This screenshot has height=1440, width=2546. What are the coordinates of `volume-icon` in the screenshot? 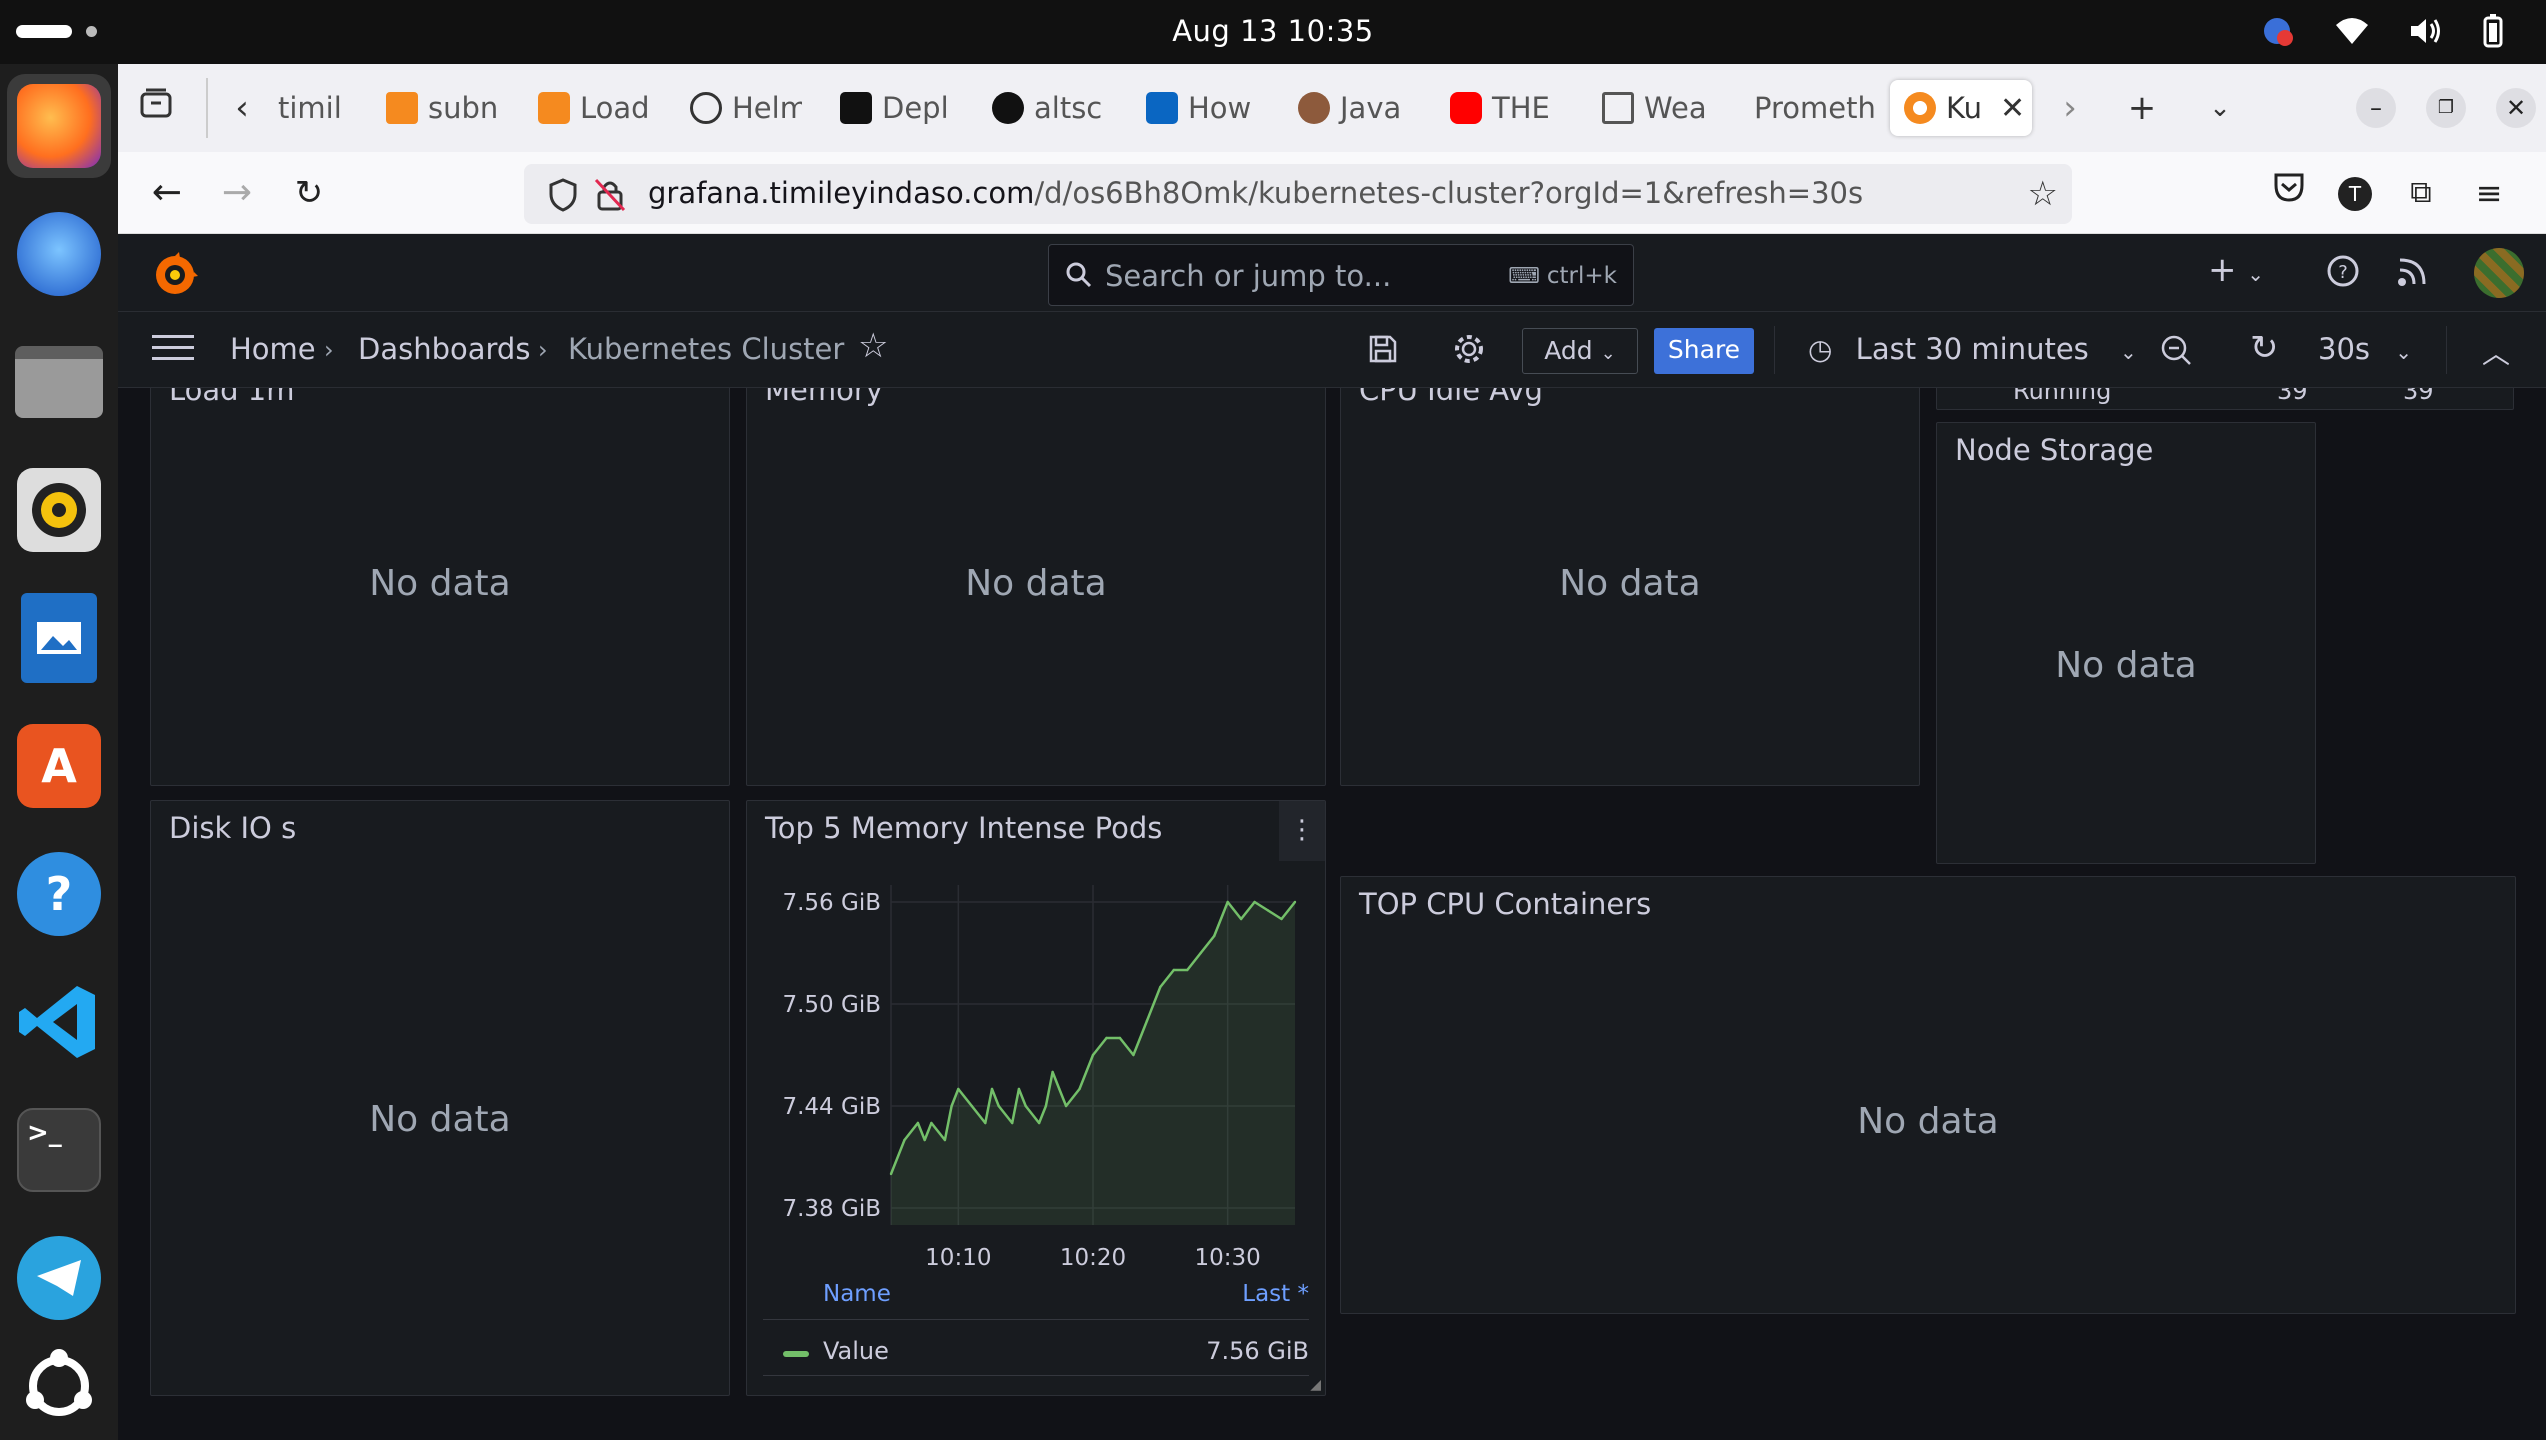 It's located at (2425, 31).